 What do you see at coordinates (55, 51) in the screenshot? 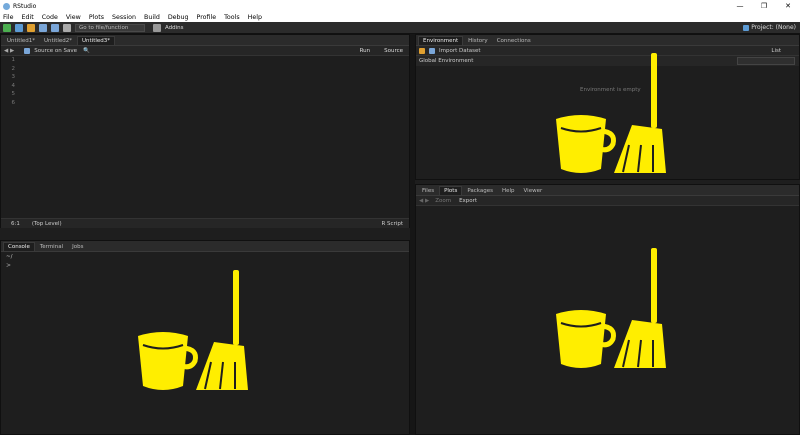
I see `source-on-save-label: Source on Save` at bounding box center [55, 51].